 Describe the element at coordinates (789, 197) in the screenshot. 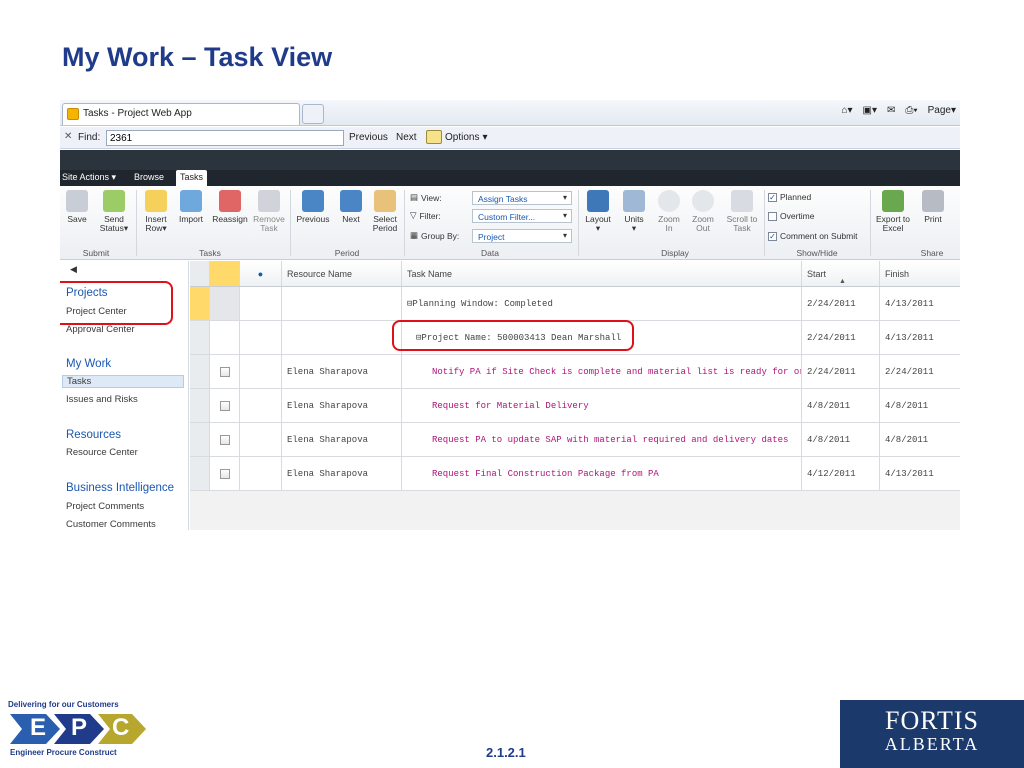

I see `planned-checkbox: ✓ Planned` at that location.